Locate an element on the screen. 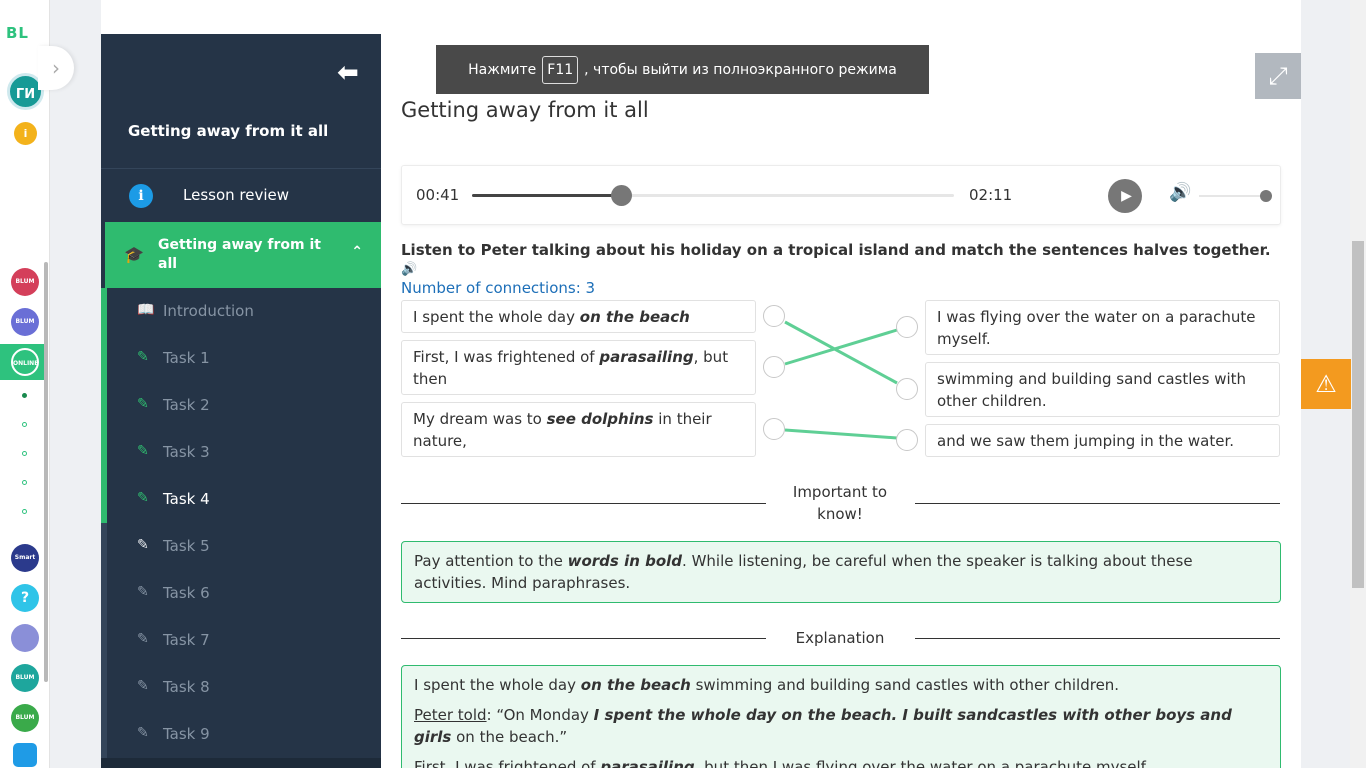  explanation-quote-post: on the beach.” is located at coordinates (509, 737).